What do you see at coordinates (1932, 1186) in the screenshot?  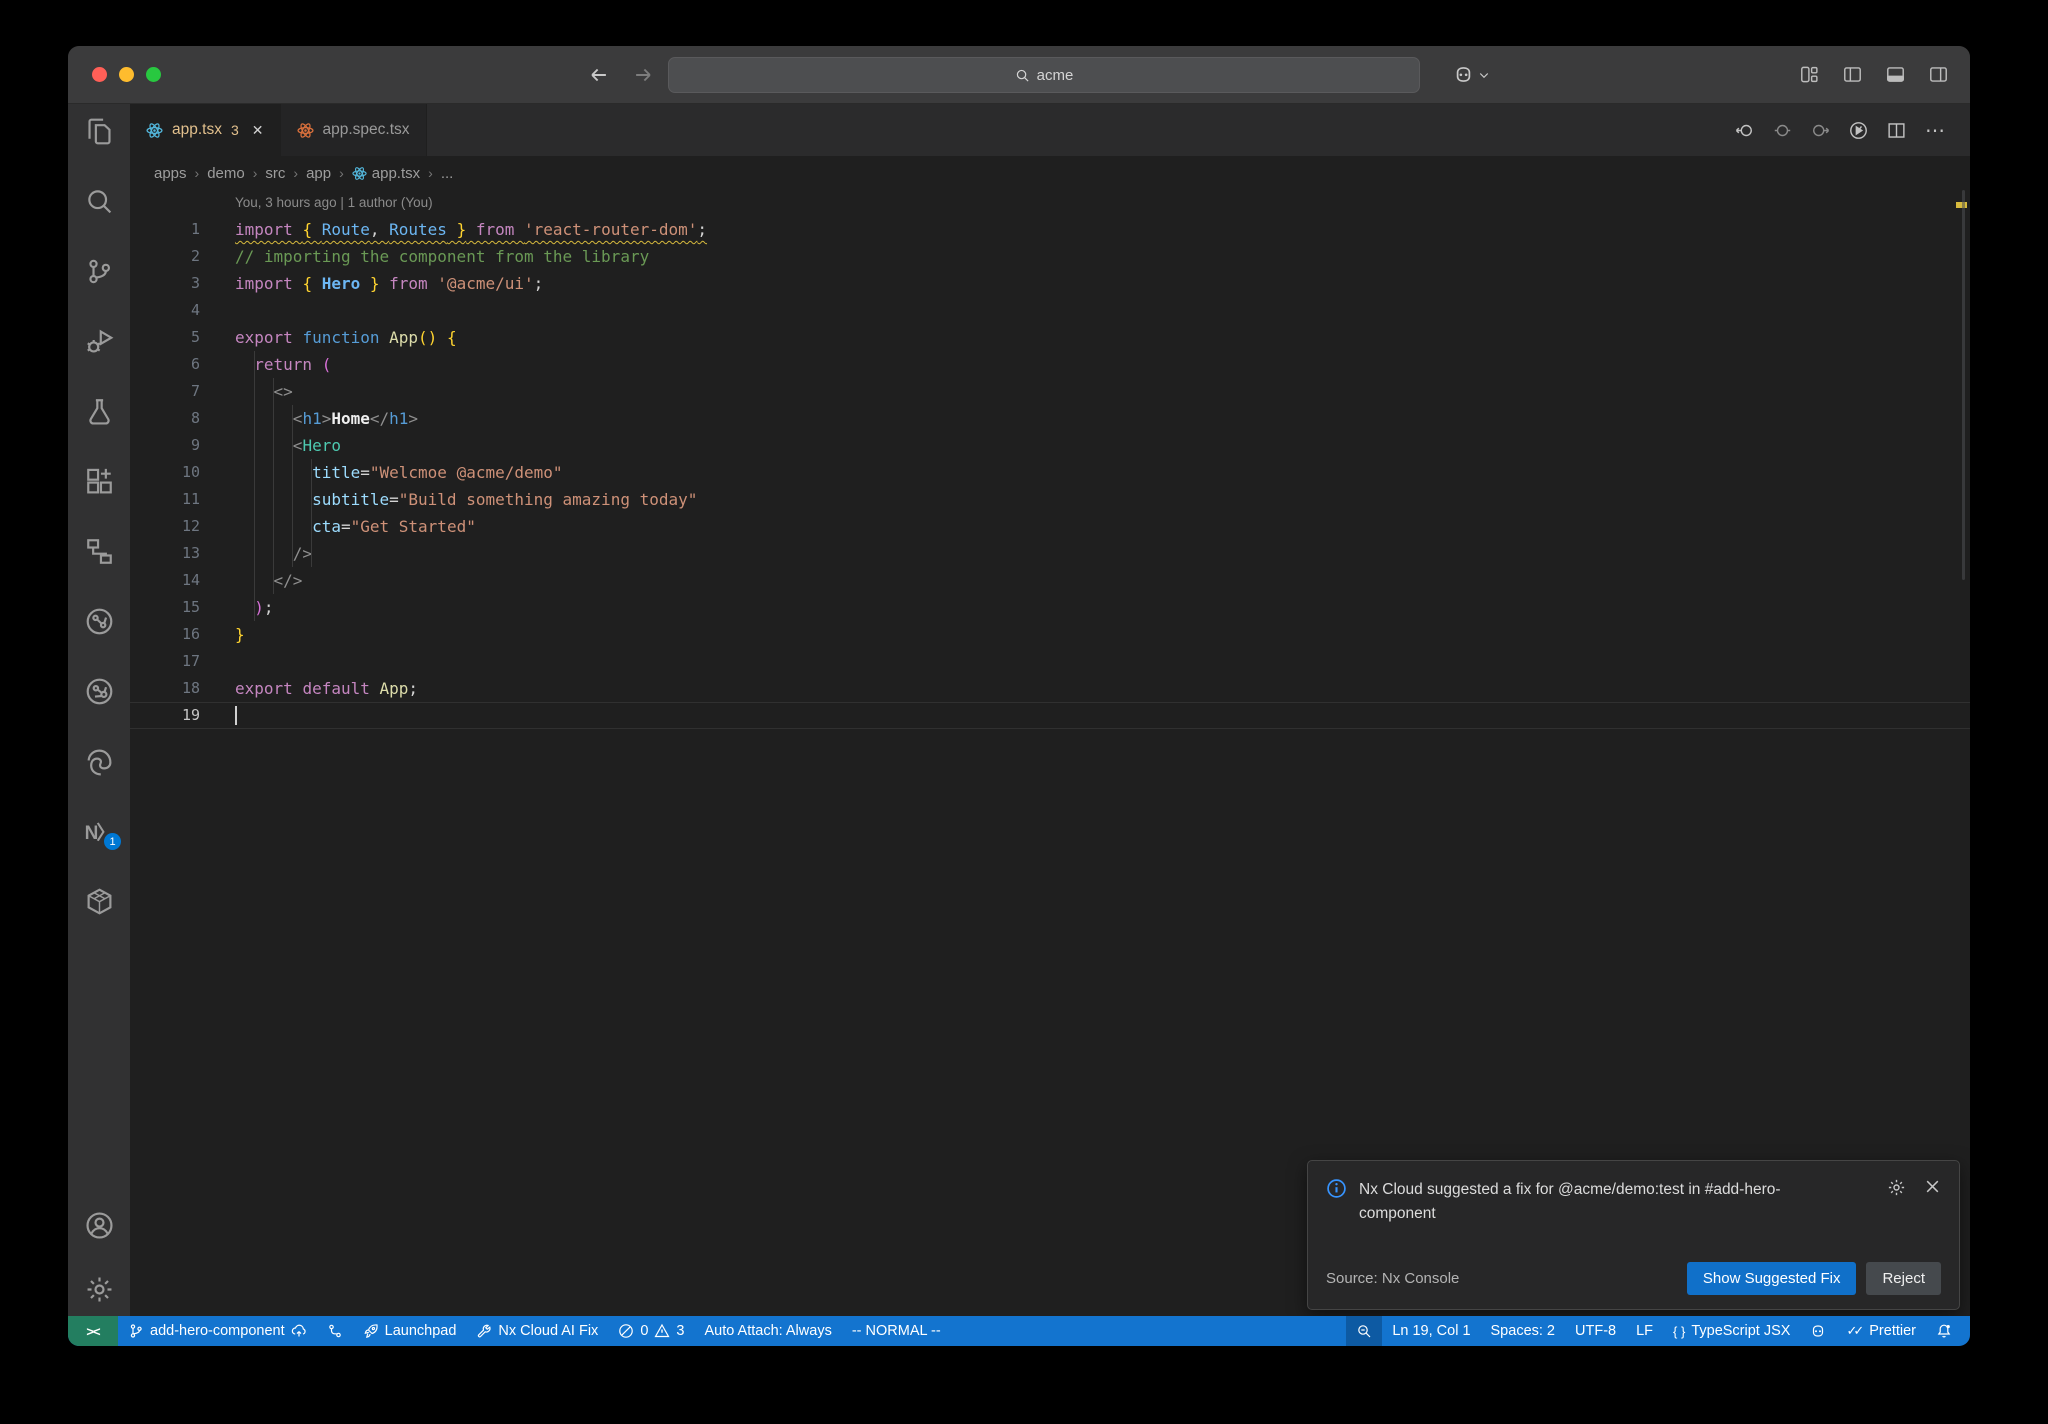 I see `notification-close-icon` at bounding box center [1932, 1186].